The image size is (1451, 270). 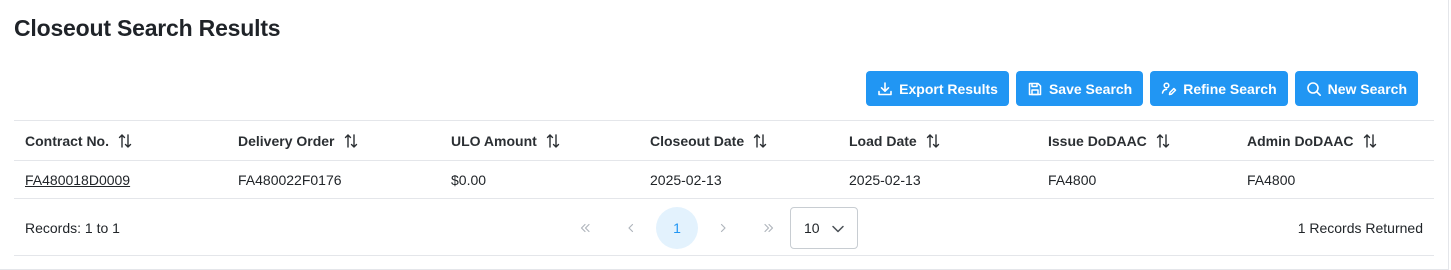 I want to click on column-header-closeout-date: Closeout Date, so click(x=738, y=141).